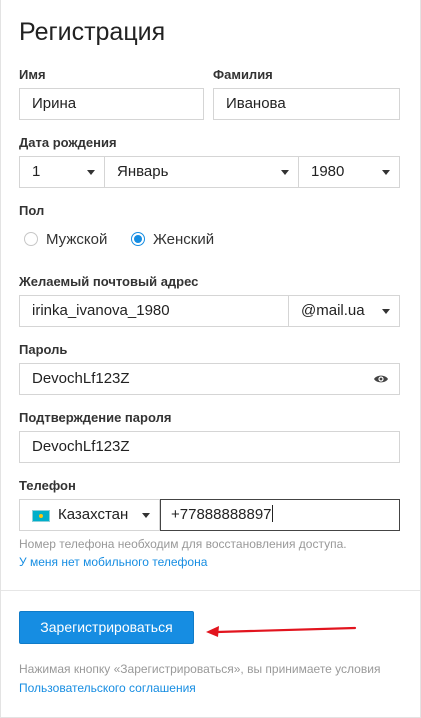  I want to click on eye-icon, so click(381, 379).